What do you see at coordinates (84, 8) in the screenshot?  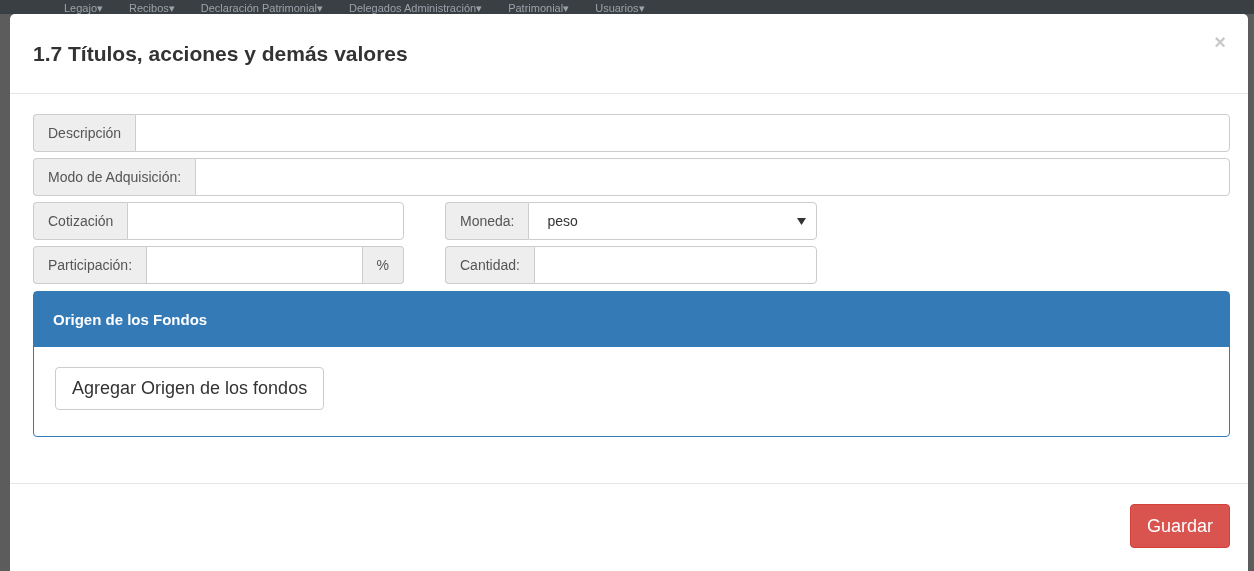 I see `nav-link: Legajo▾` at bounding box center [84, 8].